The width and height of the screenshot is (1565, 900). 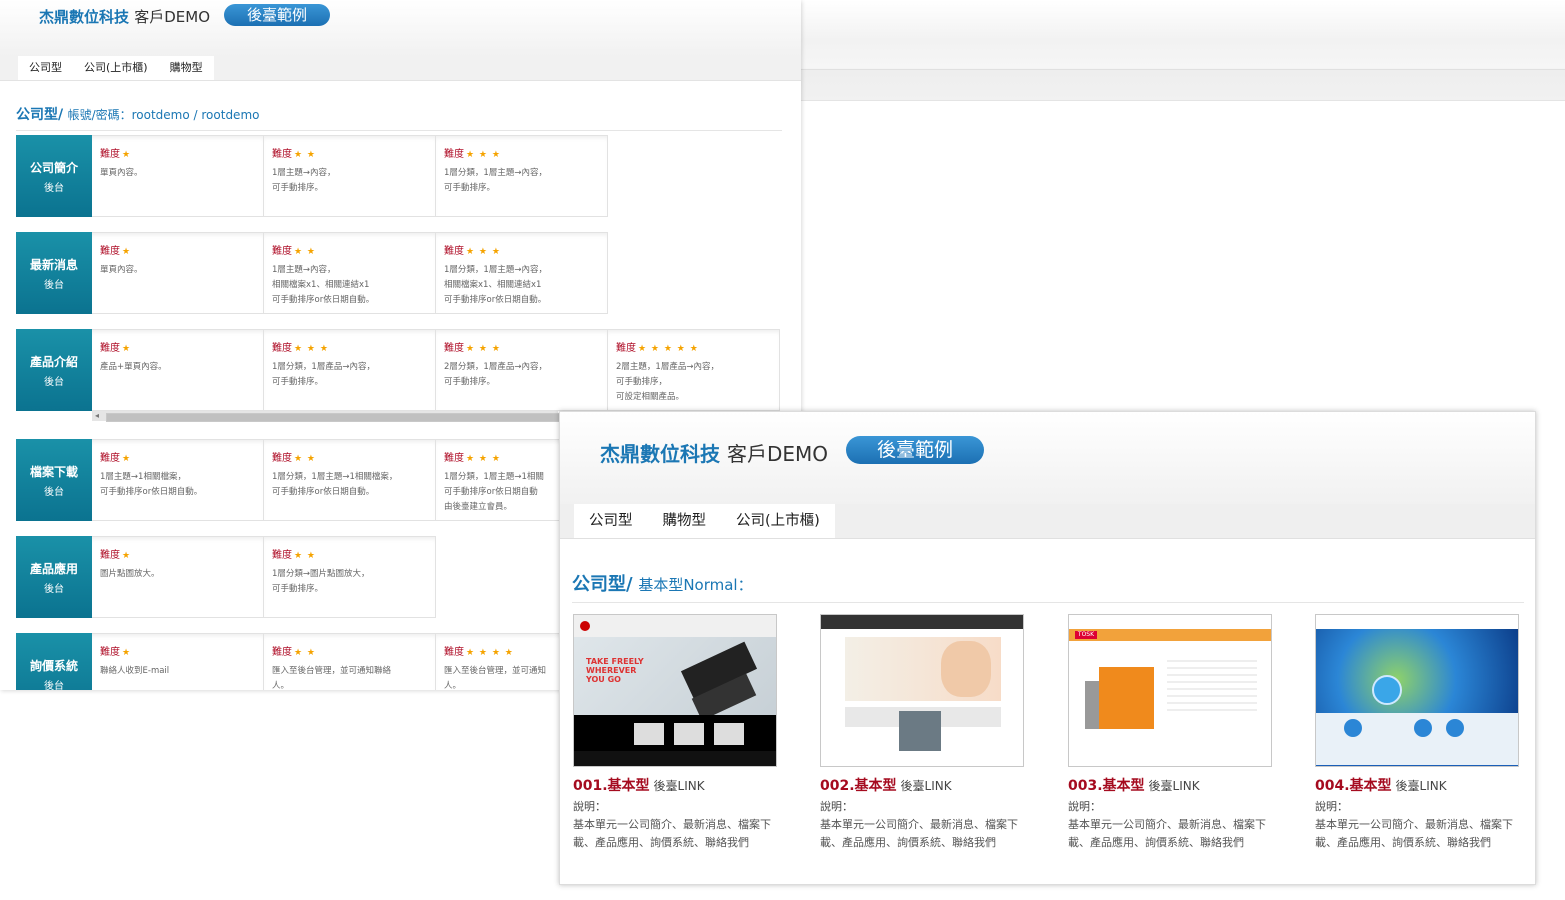 What do you see at coordinates (97, 416) in the screenshot?
I see `scroll-left-icon: ◂` at bounding box center [97, 416].